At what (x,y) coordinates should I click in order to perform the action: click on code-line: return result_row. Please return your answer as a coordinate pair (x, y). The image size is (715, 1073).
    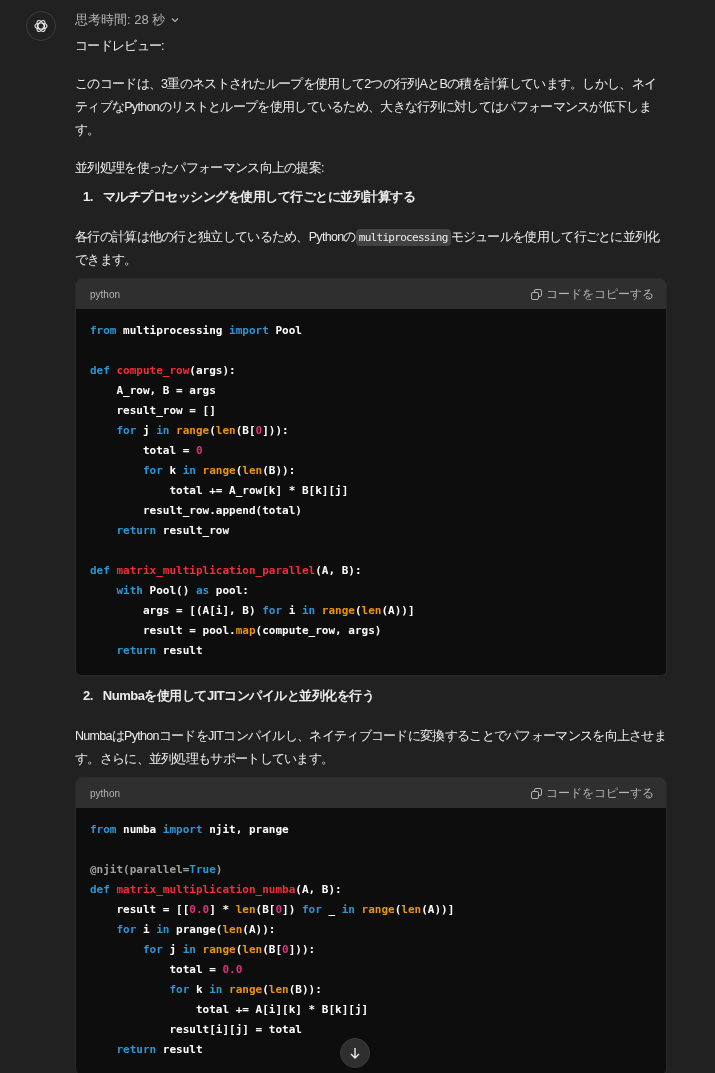
    Looking at the image, I should click on (172, 531).